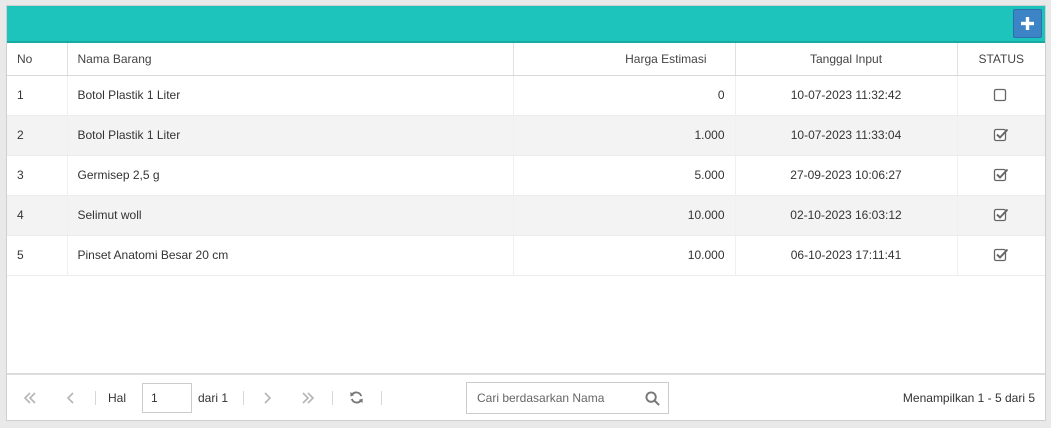 The height and width of the screenshot is (428, 1051). What do you see at coordinates (624, 59) in the screenshot?
I see `column-header-price: Harga Estimasi` at bounding box center [624, 59].